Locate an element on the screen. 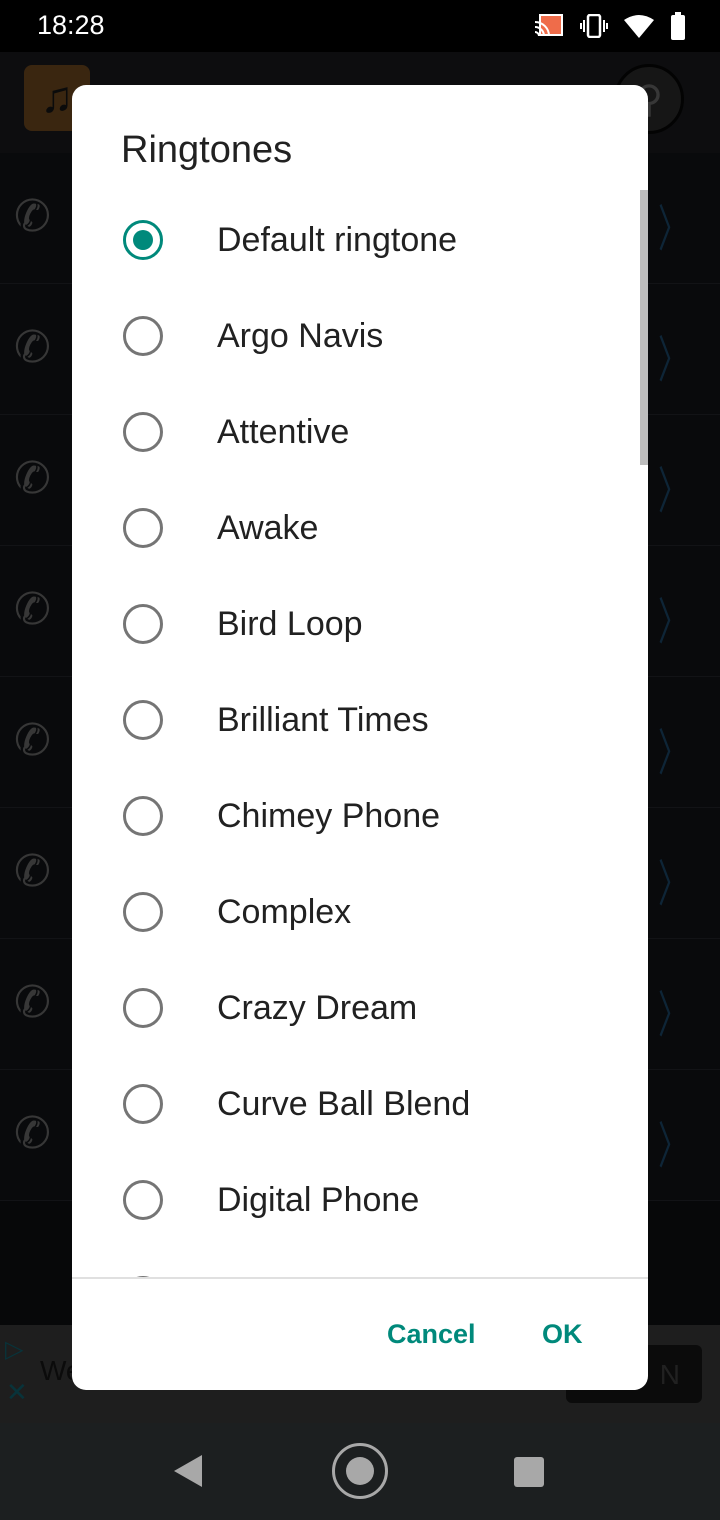 This screenshot has width=720, height=1520. ringtone-option: Chimey Phone is located at coordinates (360, 816).